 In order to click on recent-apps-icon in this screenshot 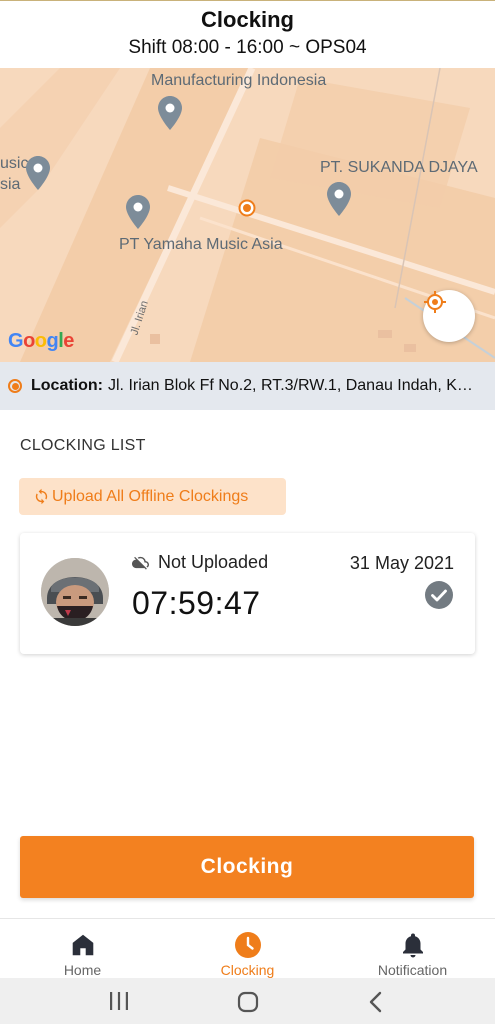, I will do `click(119, 1001)`.